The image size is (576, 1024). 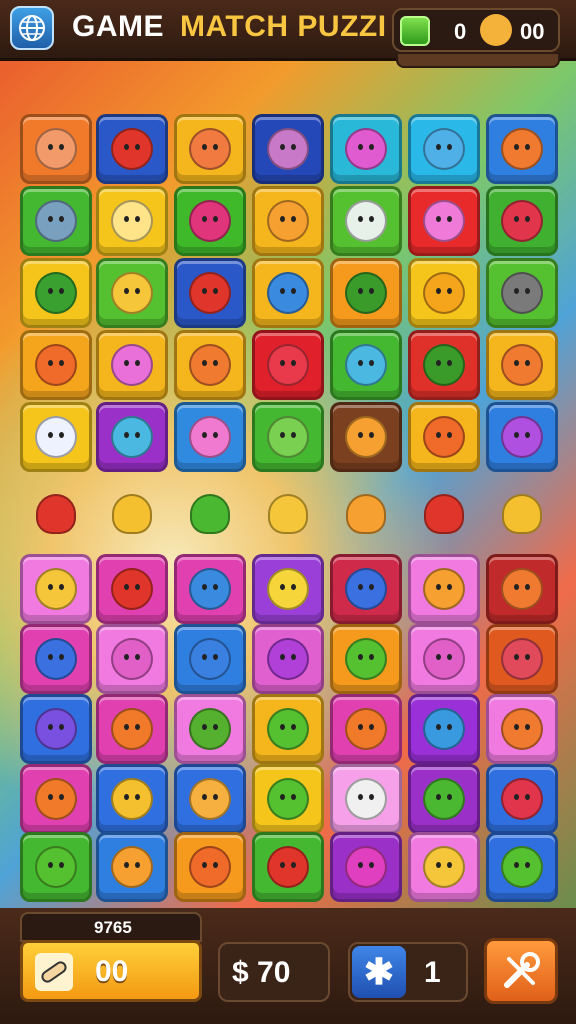 I want to click on top-tile-r3c5, so click(x=366, y=293).